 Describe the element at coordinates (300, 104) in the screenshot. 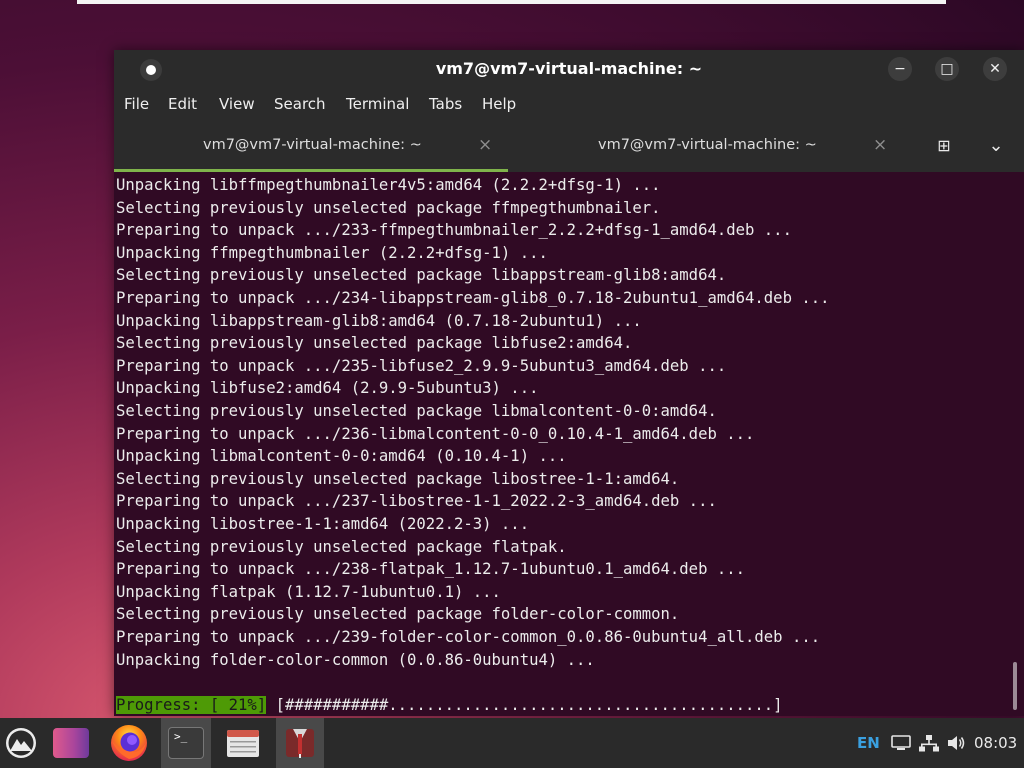

I see `menu-search: Search` at that location.